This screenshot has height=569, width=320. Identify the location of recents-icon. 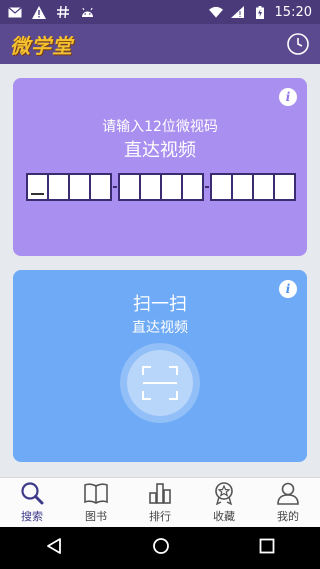
(267, 548).